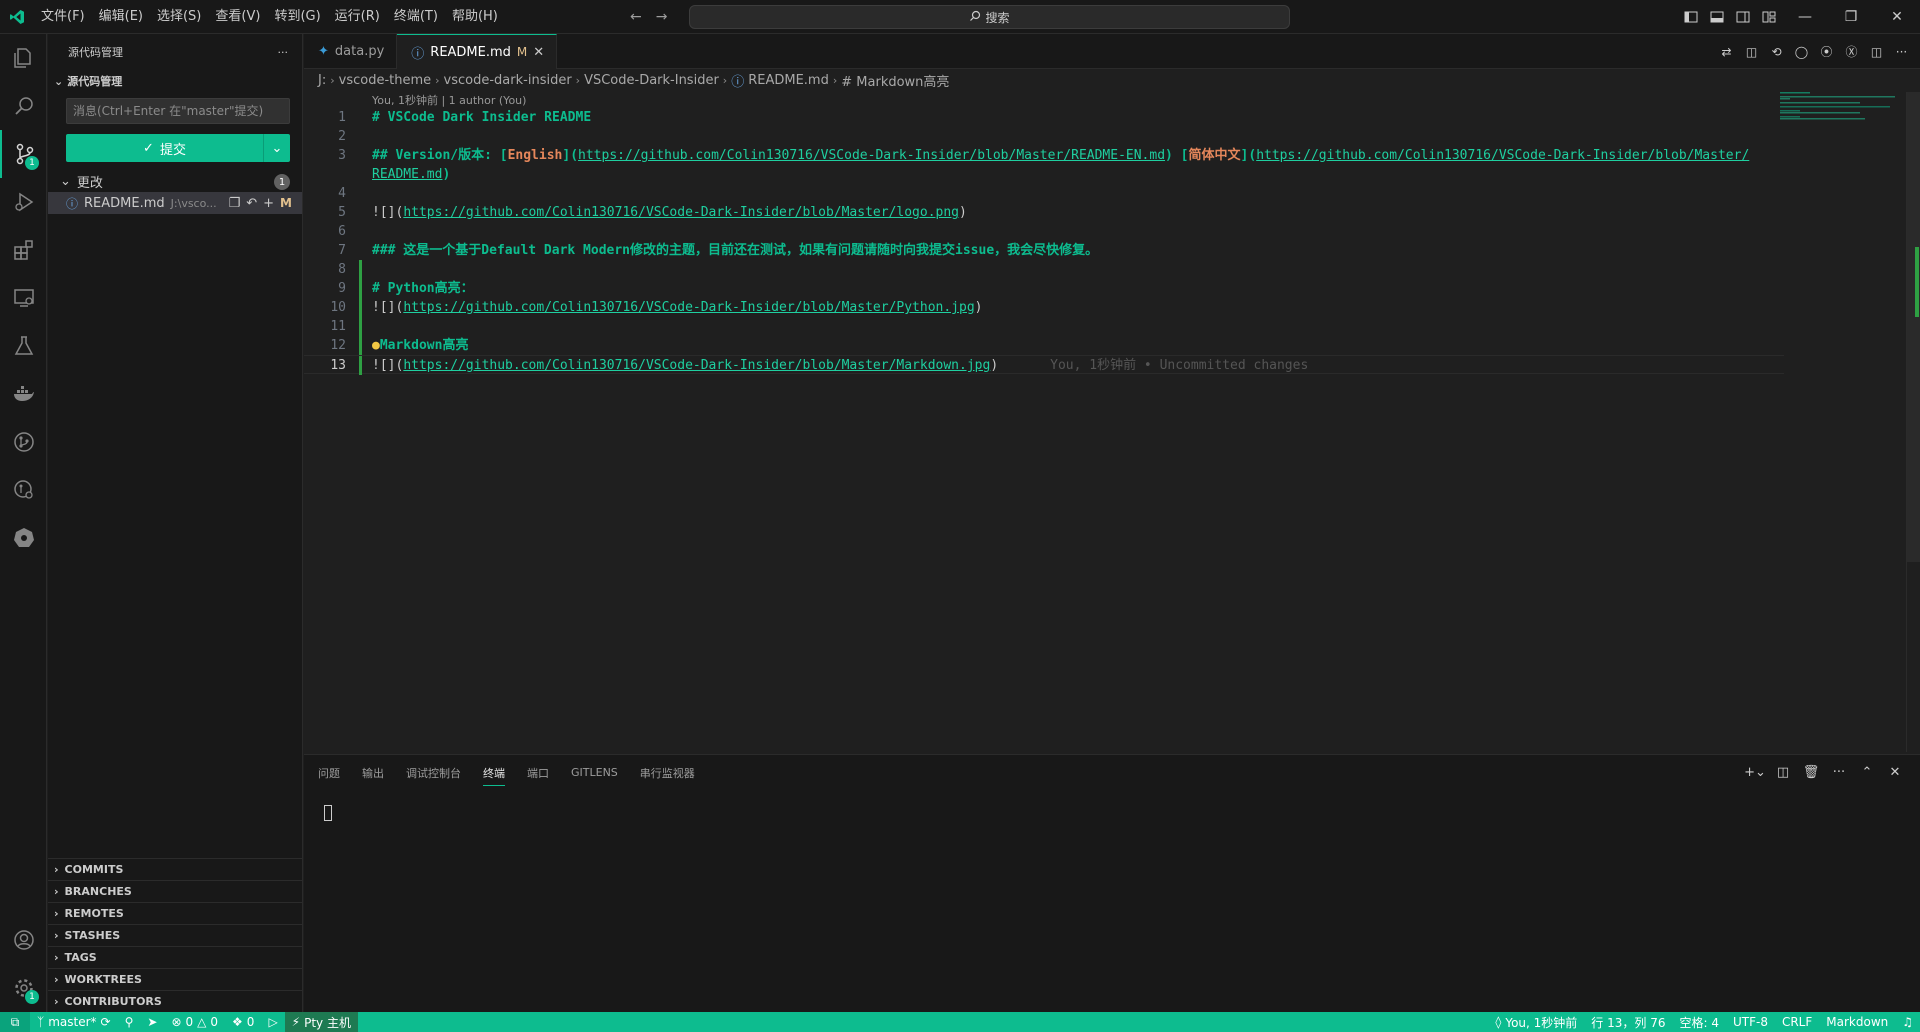  Describe the element at coordinates (1699, 1022) in the screenshot. I see `indentation-status: 空格: 4` at that location.